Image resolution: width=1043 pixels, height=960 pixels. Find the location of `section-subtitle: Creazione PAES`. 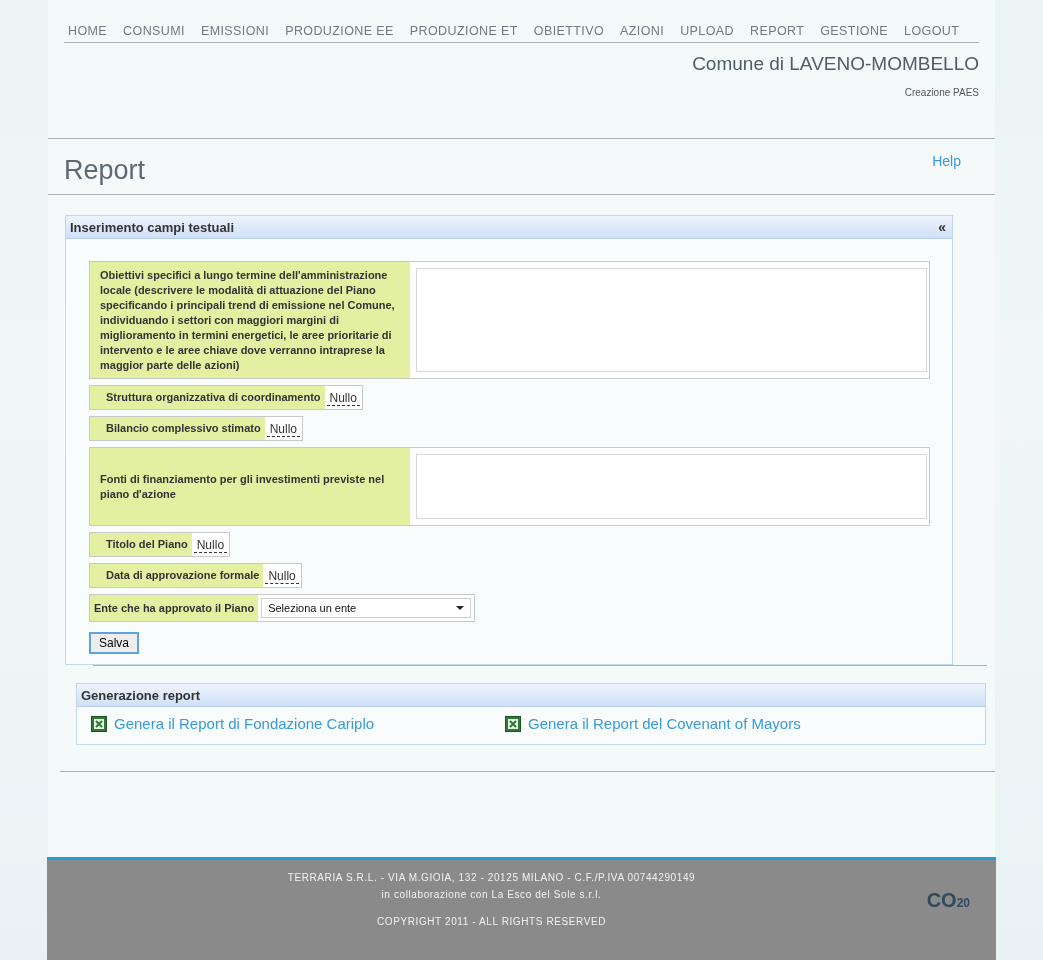

section-subtitle: Creazione PAES is located at coordinates (941, 92).